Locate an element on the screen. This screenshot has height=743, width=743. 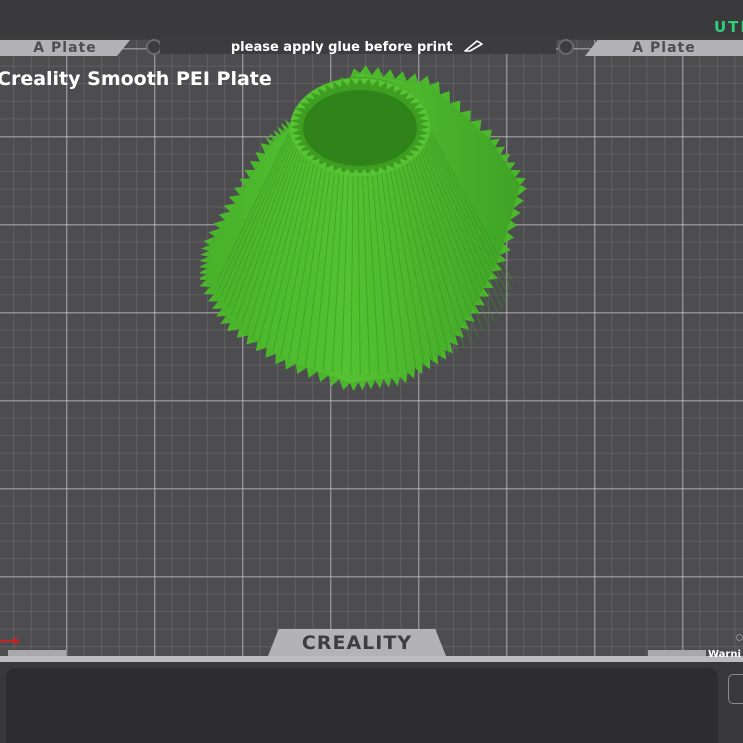
x-axis-arrow-head is located at coordinates (17, 641).